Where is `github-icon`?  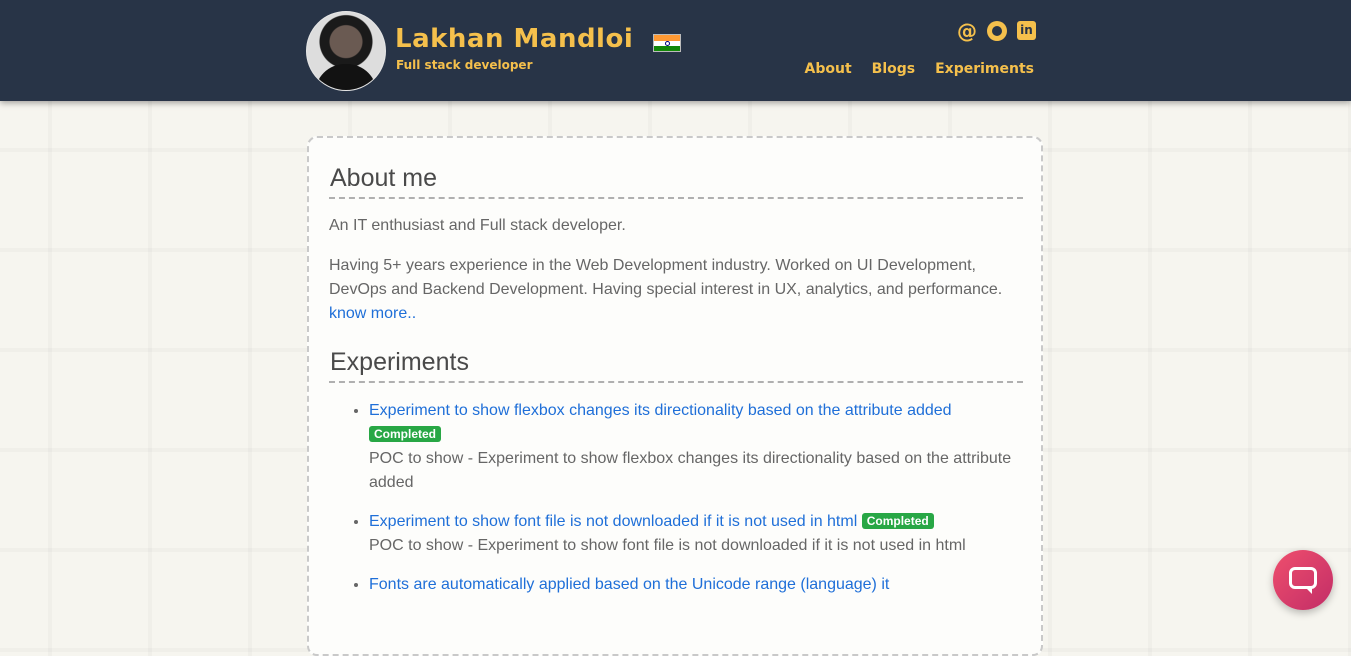
github-icon is located at coordinates (997, 31).